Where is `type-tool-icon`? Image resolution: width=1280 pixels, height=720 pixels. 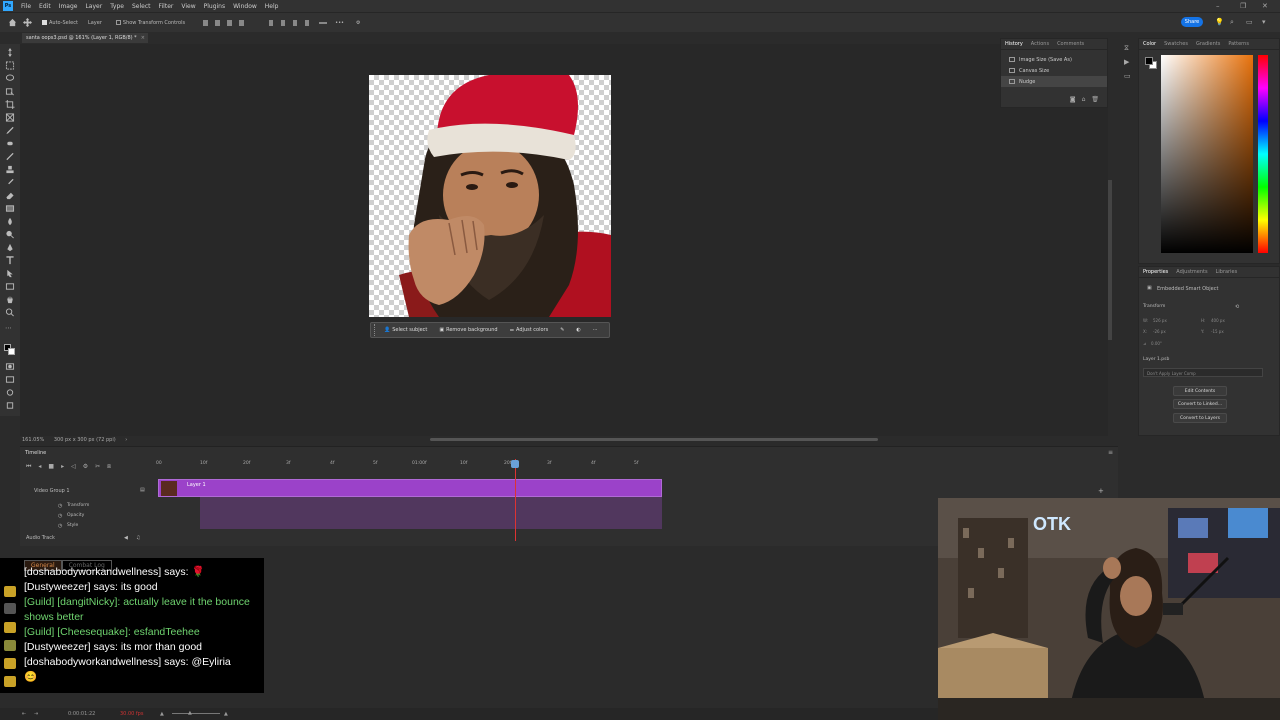
type-tool-icon is located at coordinates (10, 260).